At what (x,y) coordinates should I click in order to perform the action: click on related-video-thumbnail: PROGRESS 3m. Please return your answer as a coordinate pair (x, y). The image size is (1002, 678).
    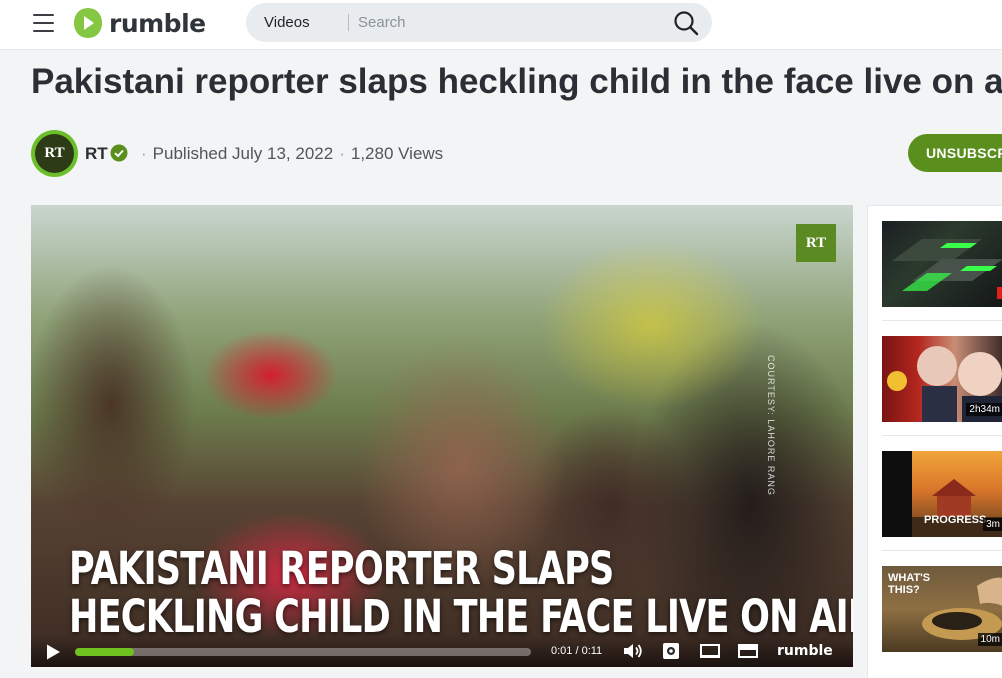
    Looking at the image, I should click on (942, 494).